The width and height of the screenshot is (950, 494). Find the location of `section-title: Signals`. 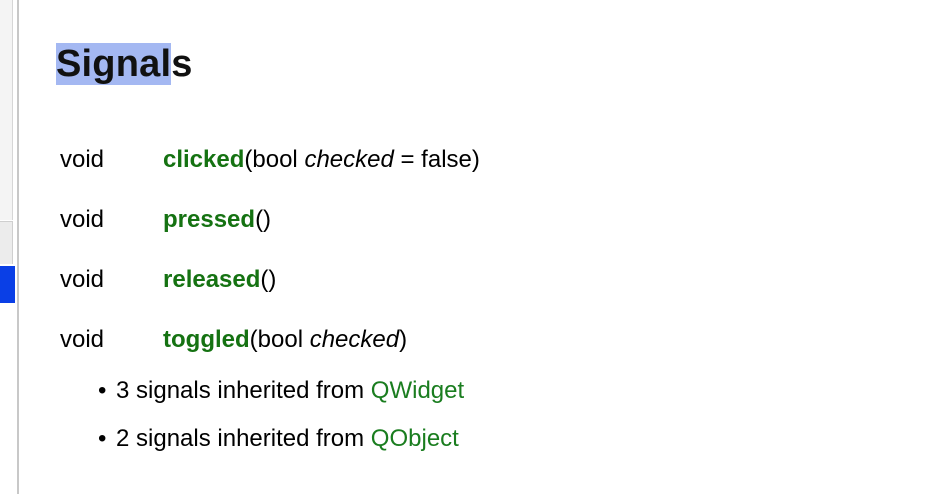

section-title: Signals is located at coordinates (124, 64).